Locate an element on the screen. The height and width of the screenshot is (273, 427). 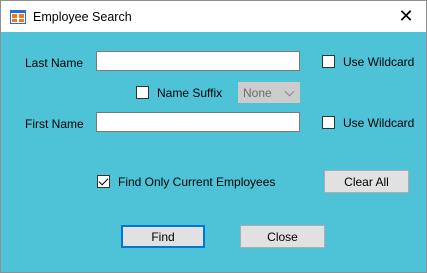
name-suffix-selected-value: None is located at coordinates (257, 93).